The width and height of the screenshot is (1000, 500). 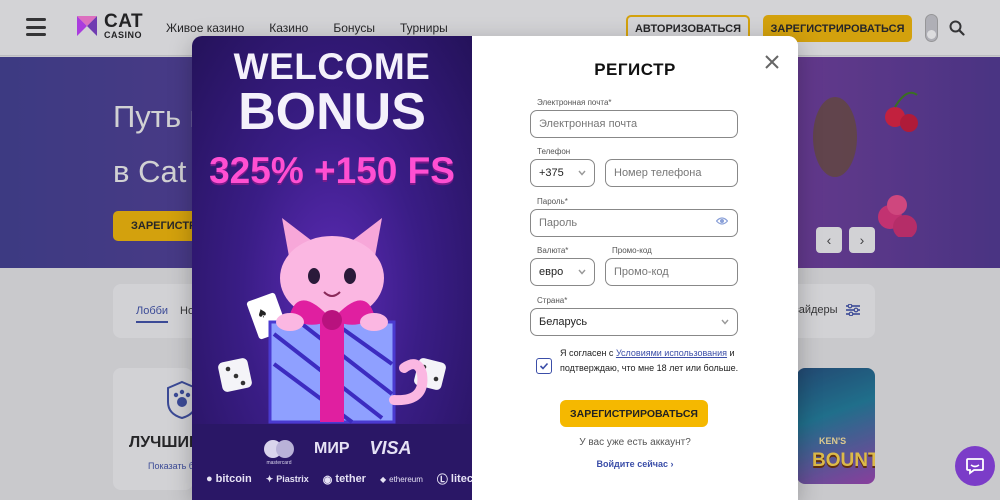 I want to click on email-label: Электронная почта*, so click(x=574, y=102).